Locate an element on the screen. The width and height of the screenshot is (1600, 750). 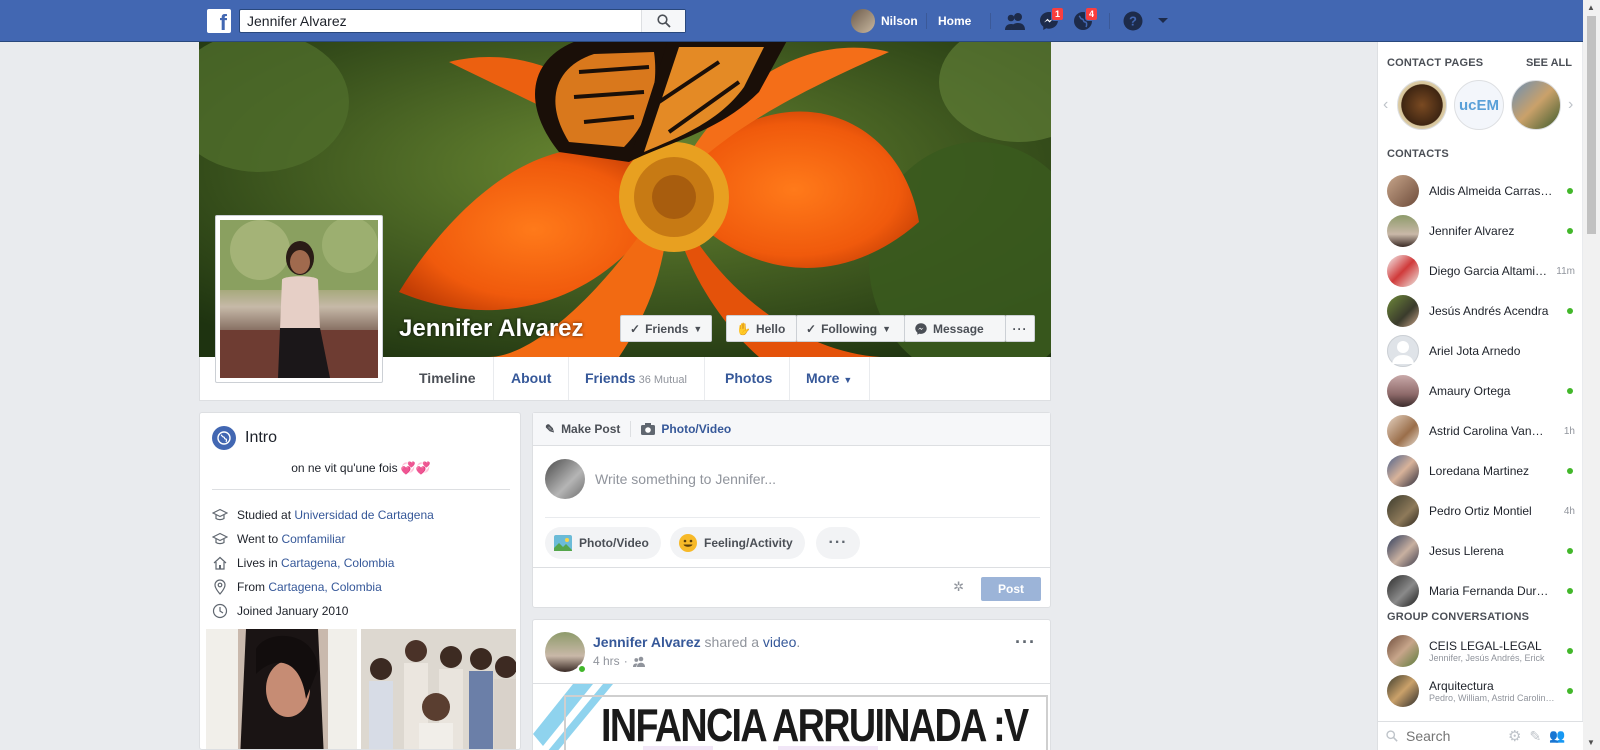
contact-name: Aldis Almeida Carrascal is located at coordinates (1492, 191).